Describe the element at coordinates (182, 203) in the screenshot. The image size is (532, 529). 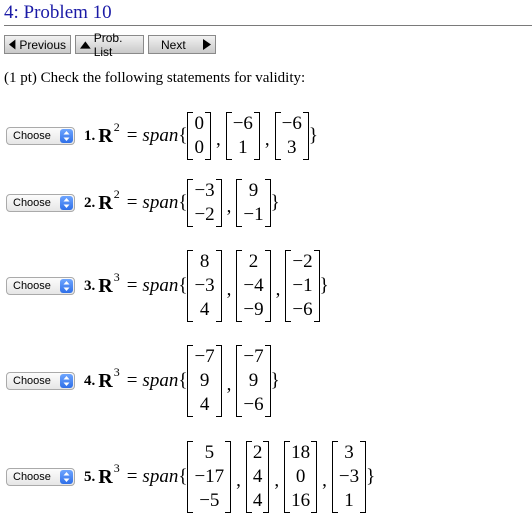
I see `statement-2: 2. R 2 = span{−3 −2, 9 −1}` at that location.